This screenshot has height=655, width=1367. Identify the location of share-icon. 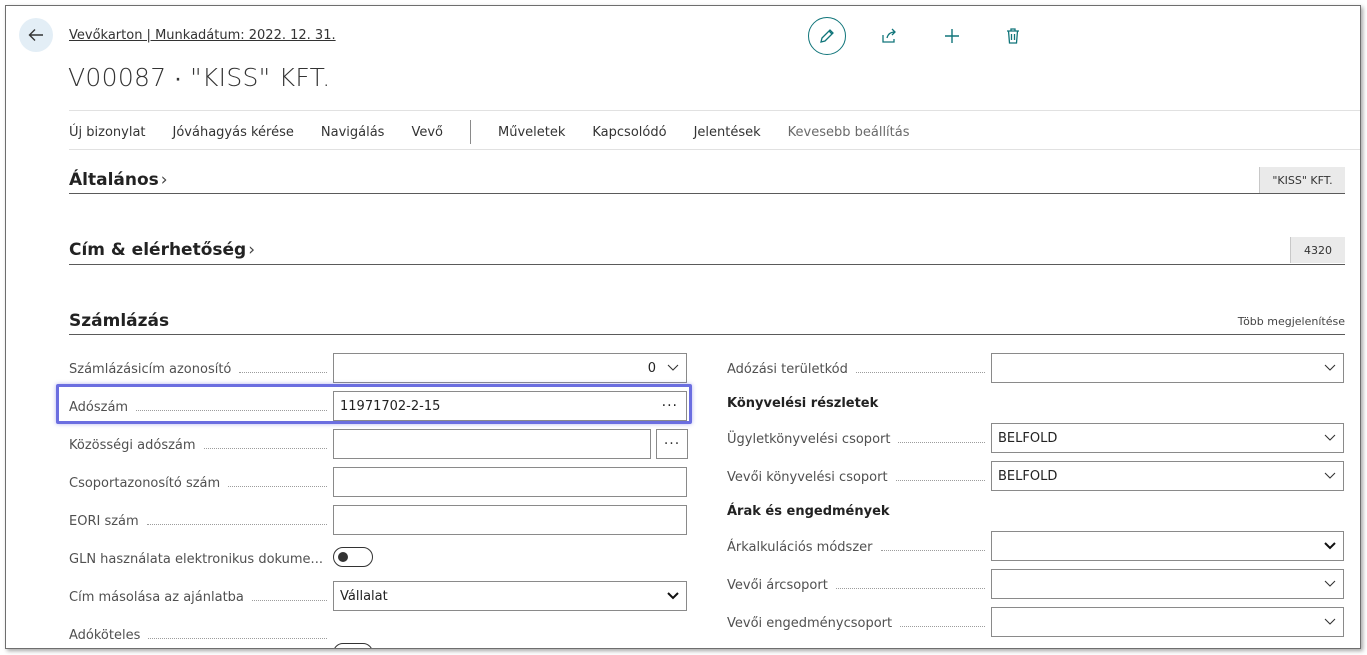
(889, 35).